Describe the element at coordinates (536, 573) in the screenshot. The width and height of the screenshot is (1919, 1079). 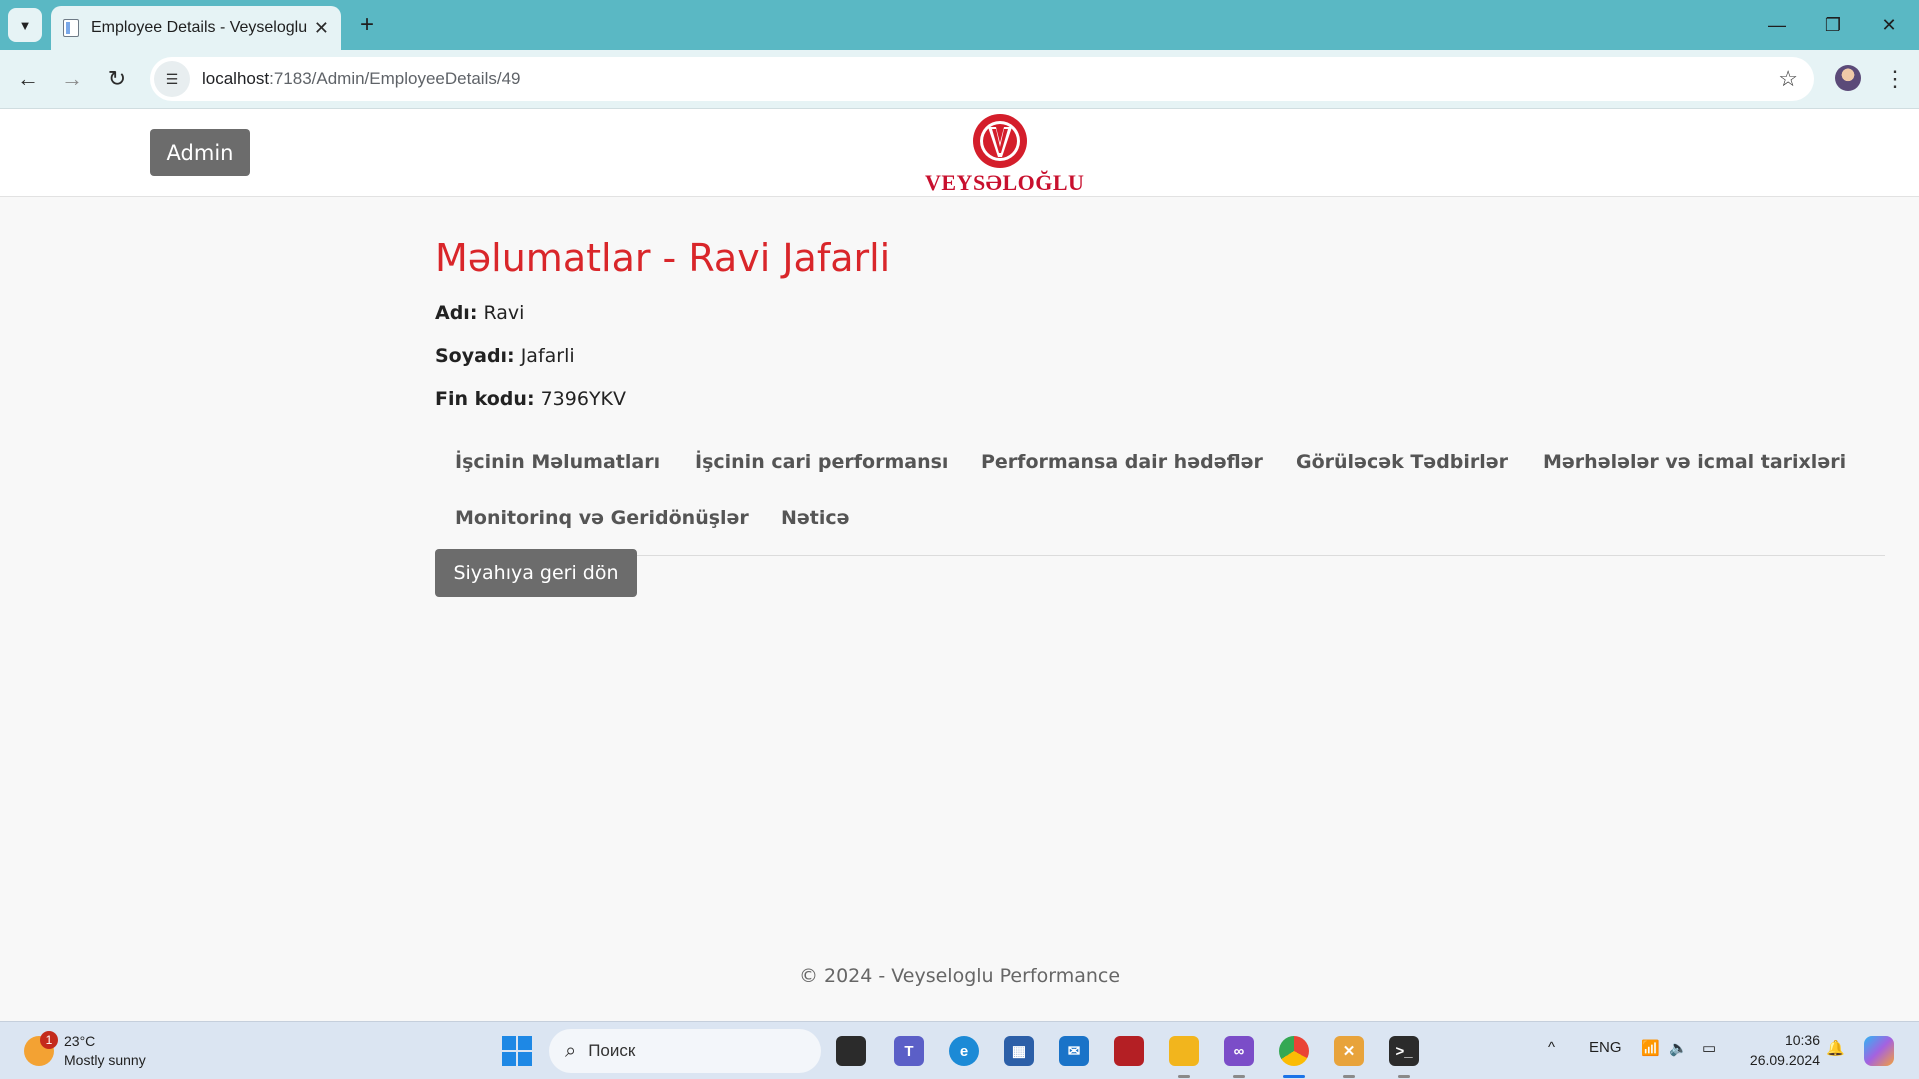
I see `back-to-list-button: Siyahıya geri dön` at that location.